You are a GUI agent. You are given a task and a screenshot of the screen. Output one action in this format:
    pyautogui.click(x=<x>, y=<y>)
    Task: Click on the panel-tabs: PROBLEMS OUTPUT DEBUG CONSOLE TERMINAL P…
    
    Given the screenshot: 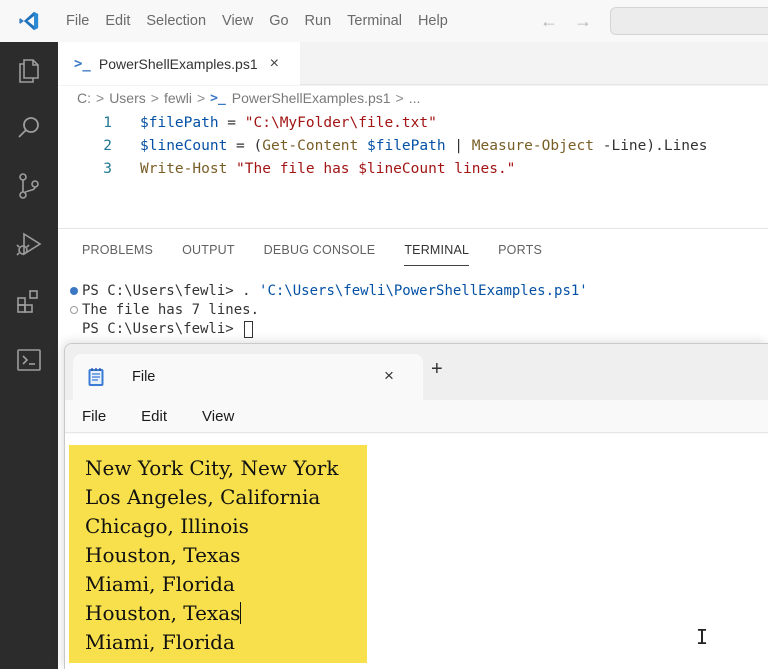 What is the action you would take?
    pyautogui.click(x=326, y=254)
    